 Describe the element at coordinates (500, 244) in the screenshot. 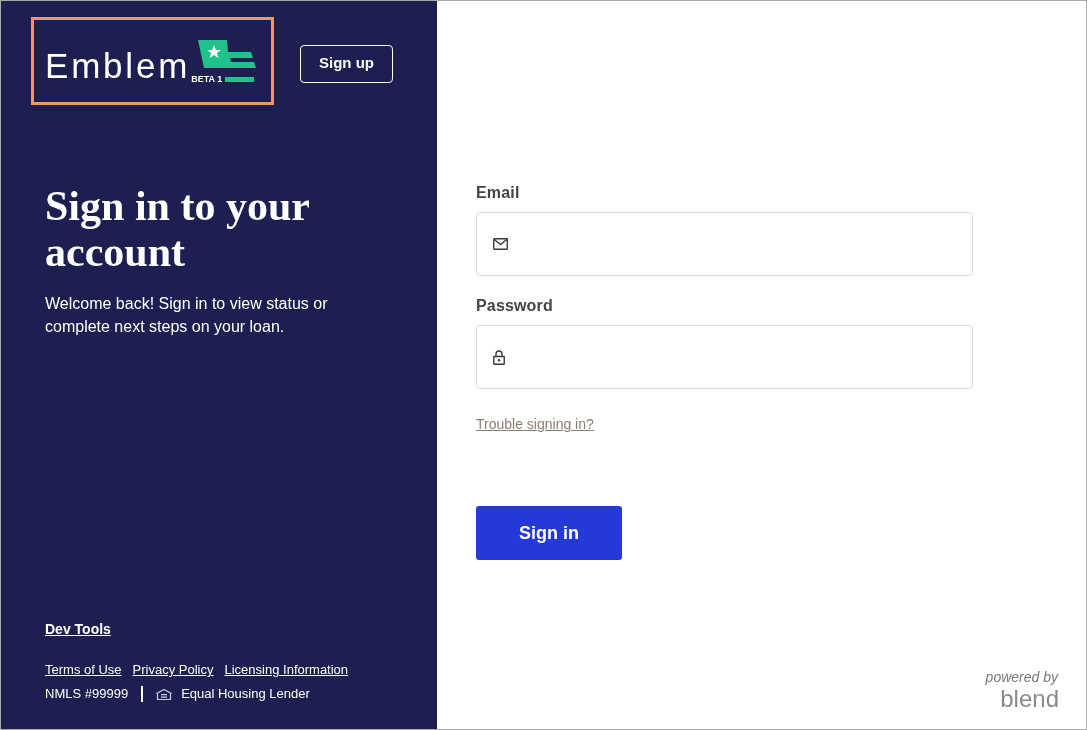

I see `mail-icon` at that location.